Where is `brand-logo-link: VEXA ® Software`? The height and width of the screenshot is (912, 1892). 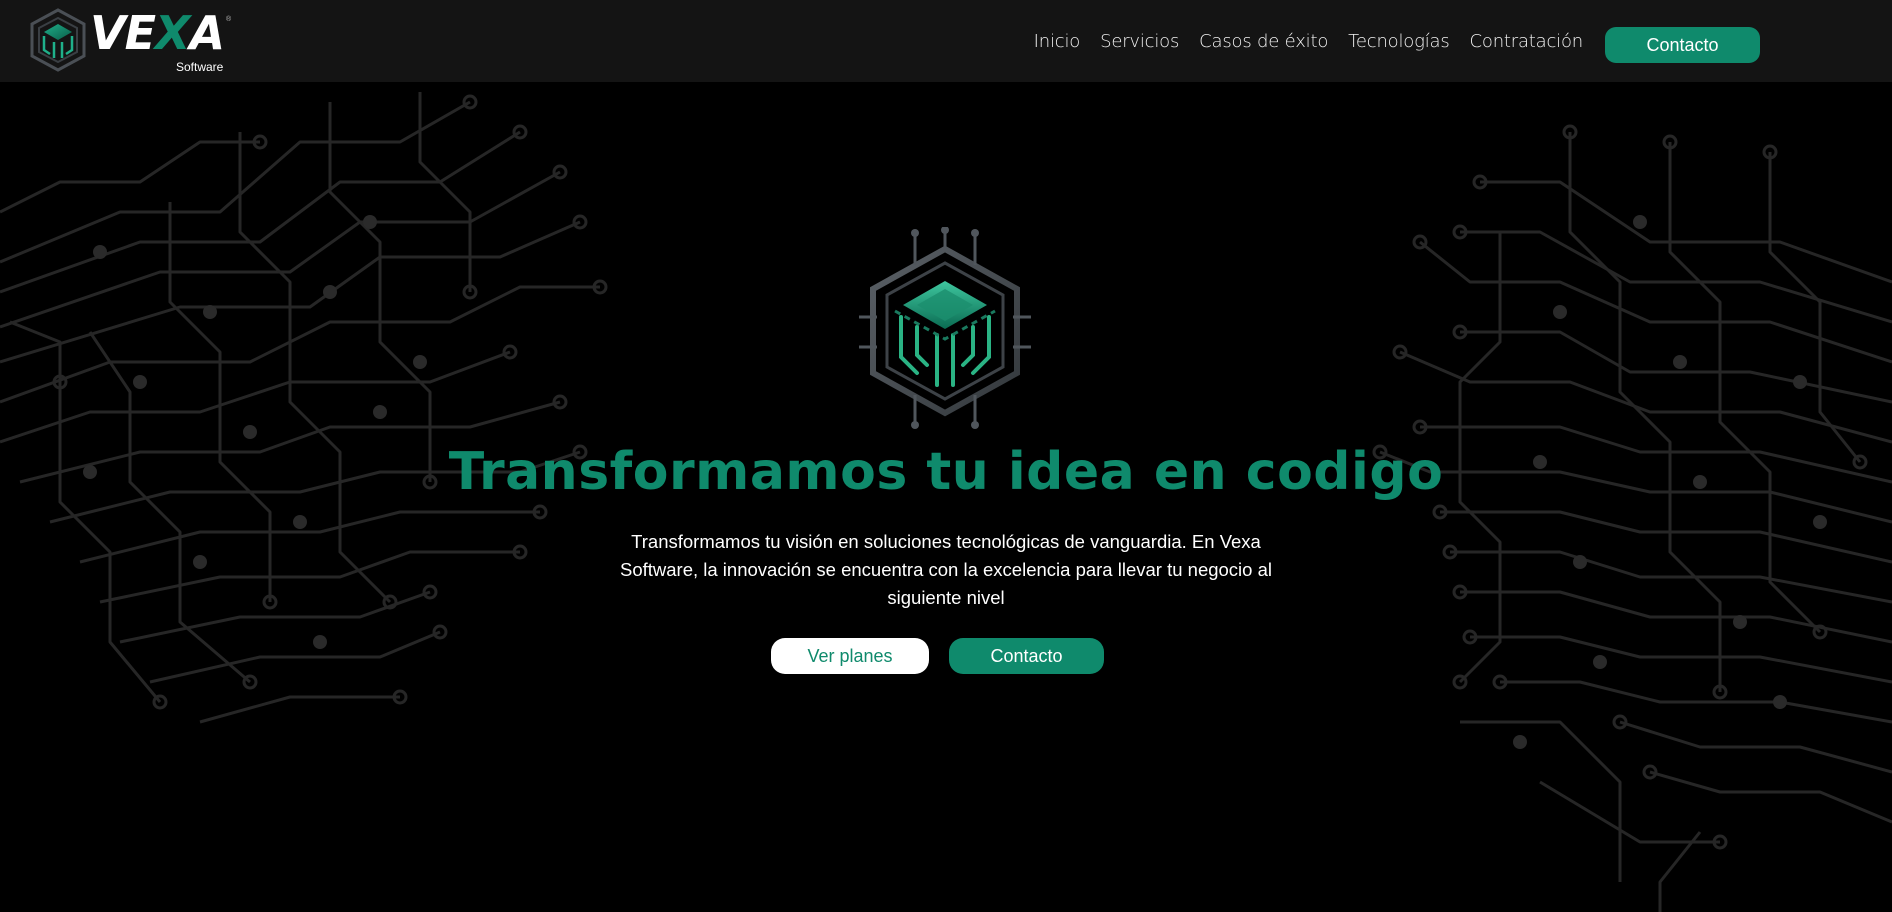 brand-logo-link: VEXA ® Software is located at coordinates (133, 40).